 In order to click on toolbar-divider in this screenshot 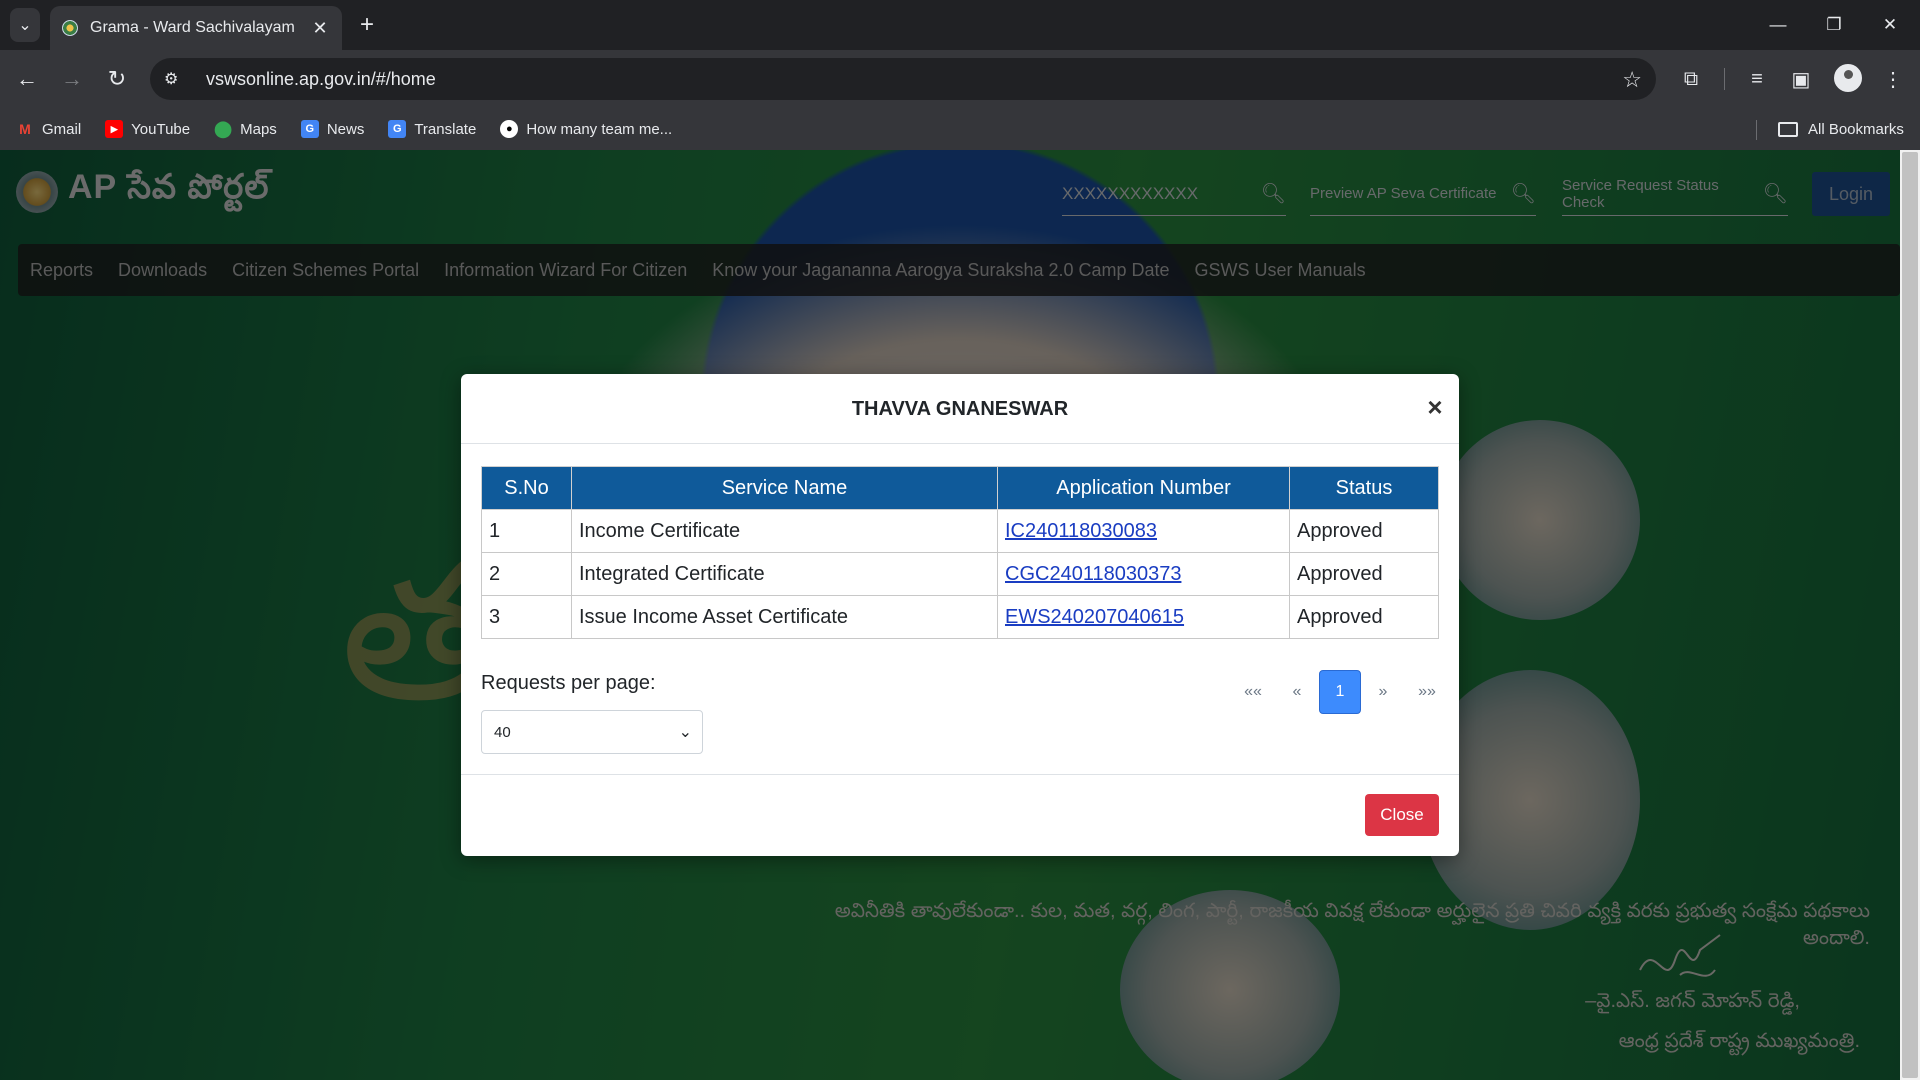, I will do `click(1724, 79)`.